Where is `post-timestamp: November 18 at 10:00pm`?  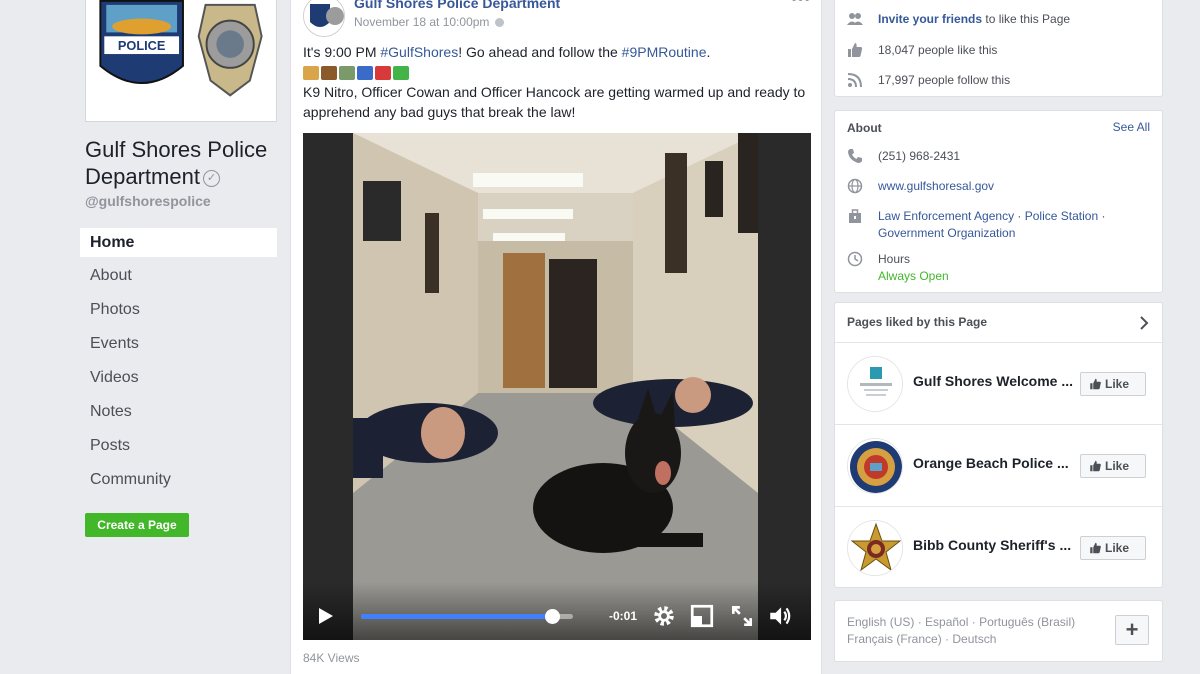
post-timestamp: November 18 at 10:00pm is located at coordinates (429, 22).